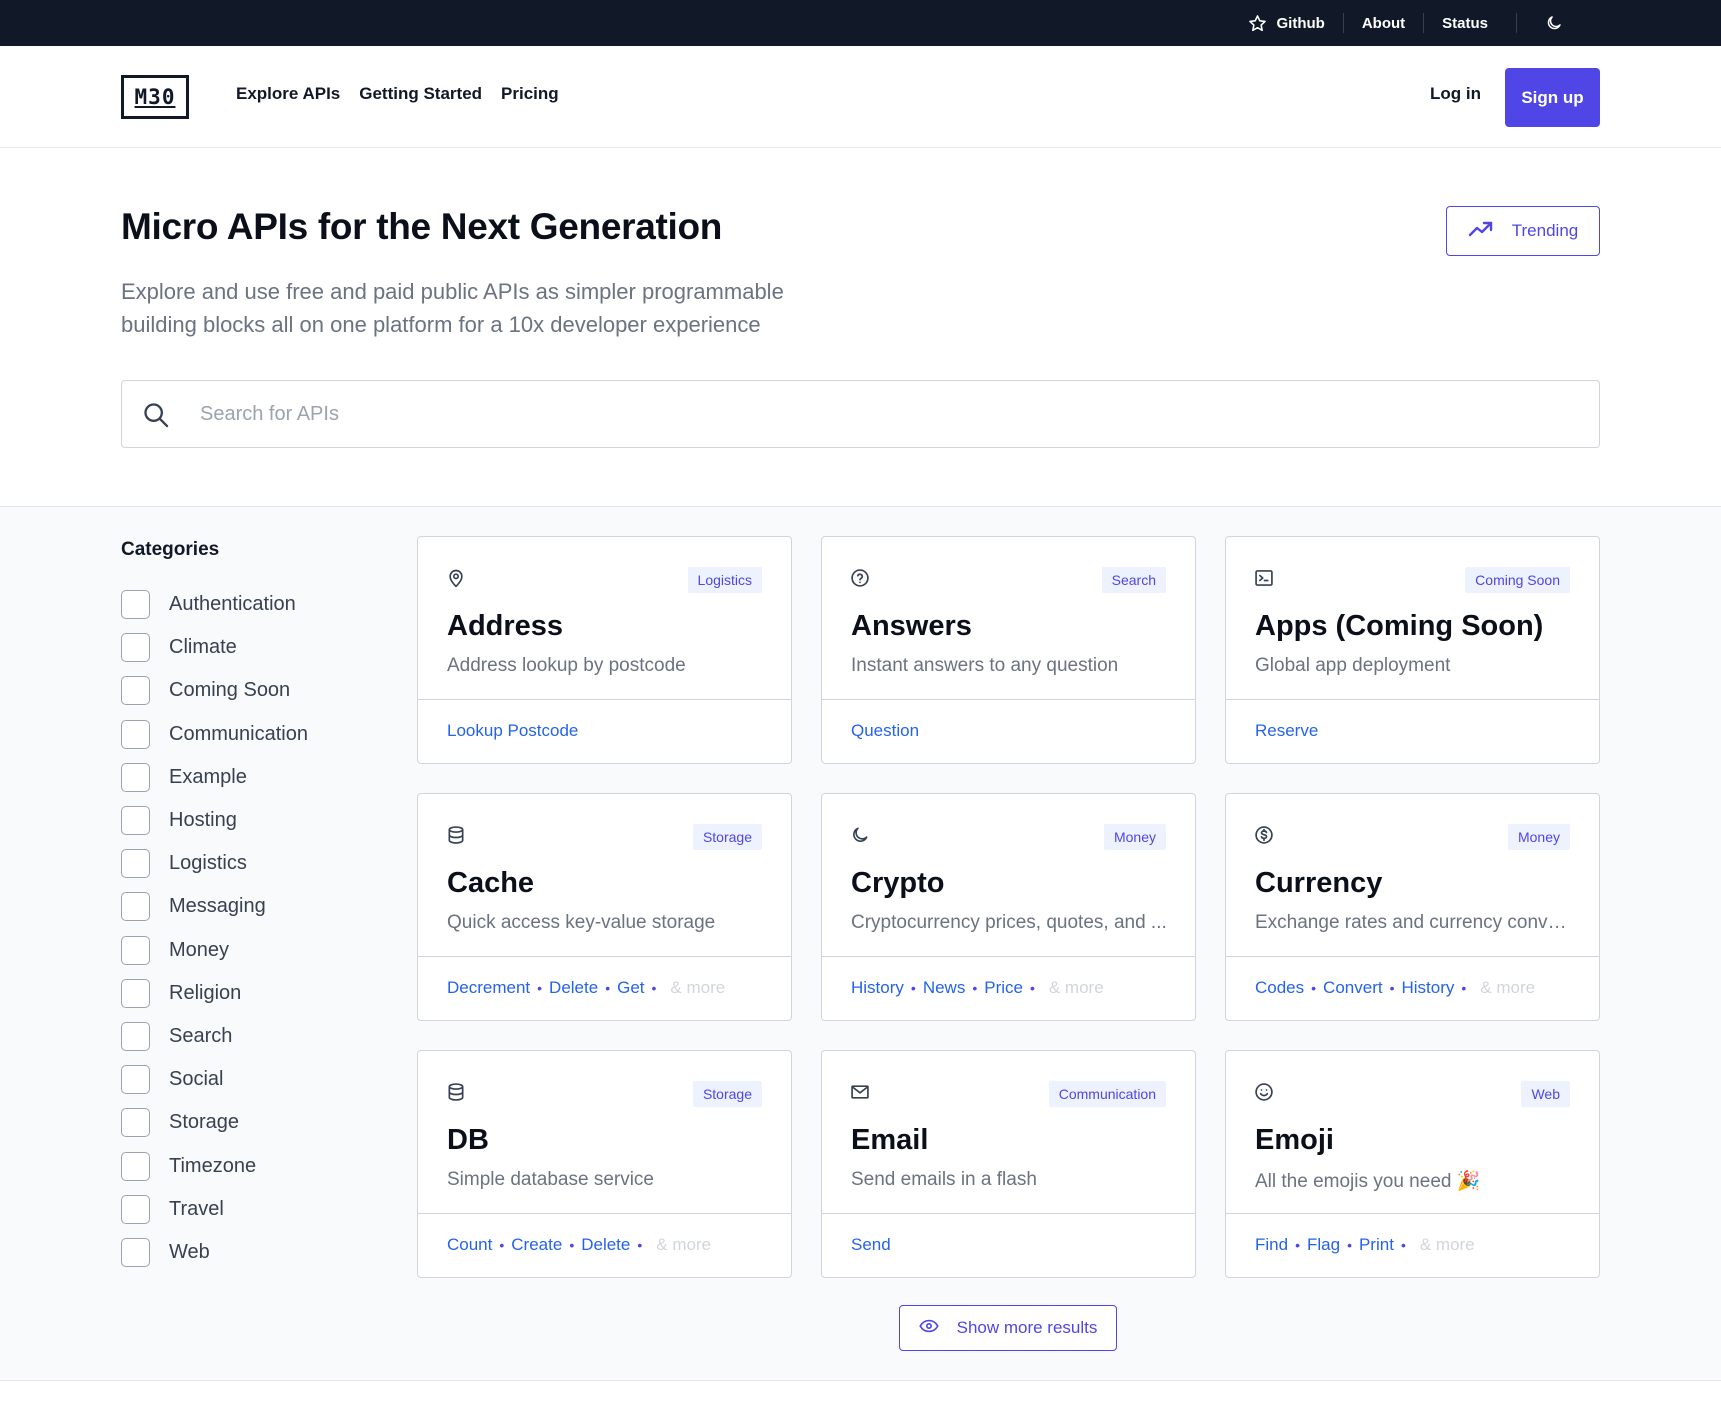  I want to click on category-label: Social, so click(196, 1079).